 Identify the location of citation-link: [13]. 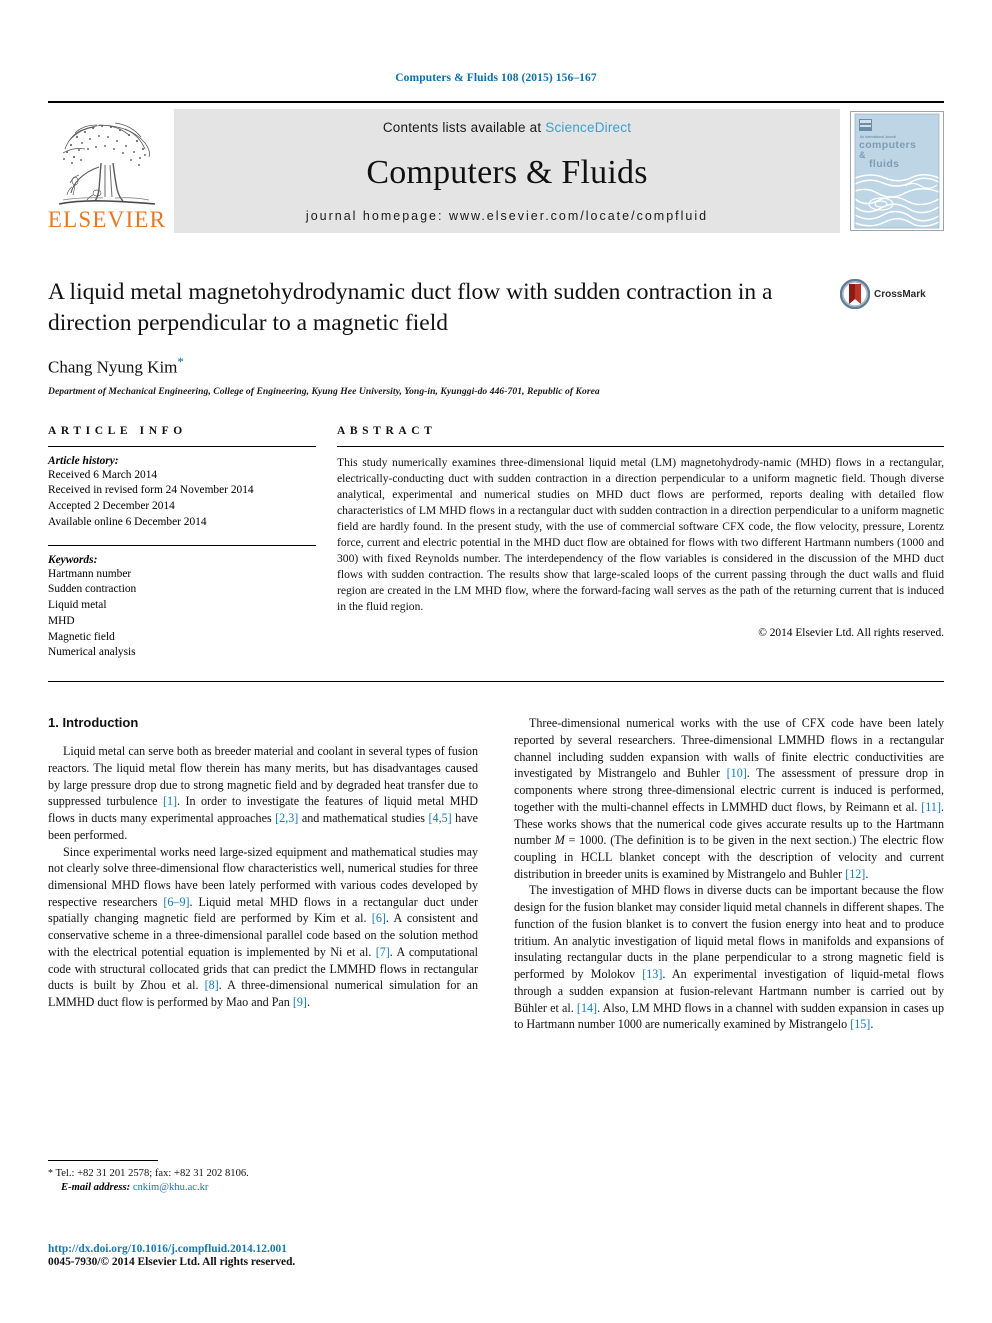
(652, 974).